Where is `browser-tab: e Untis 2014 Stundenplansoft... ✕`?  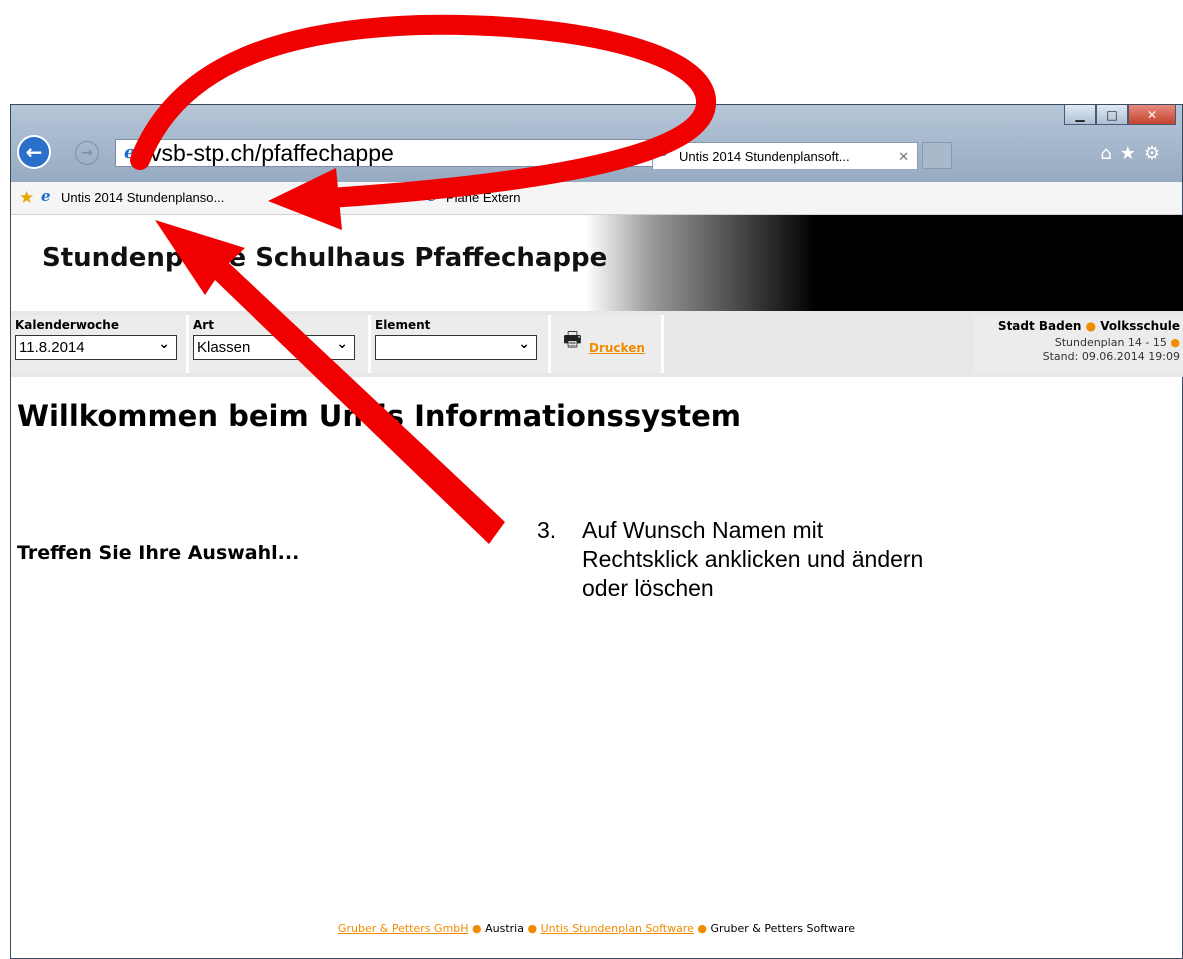 browser-tab: e Untis 2014 Stundenplansoft... ✕ is located at coordinates (785, 155).